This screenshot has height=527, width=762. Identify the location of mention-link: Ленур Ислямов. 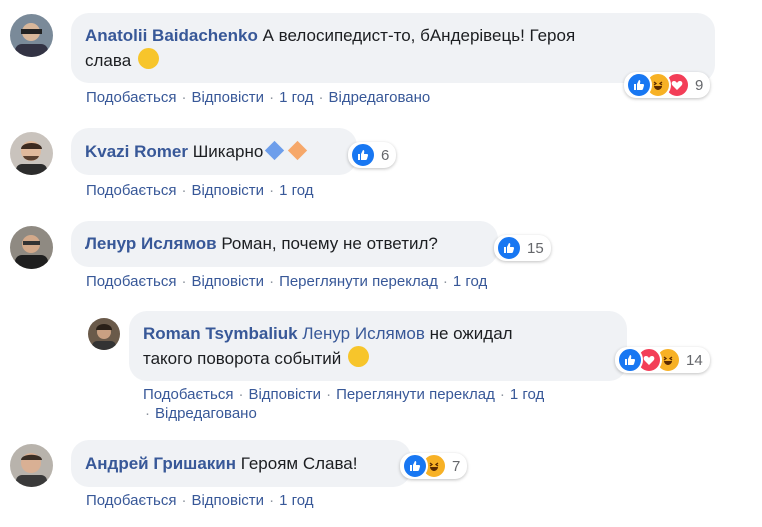
(363, 333).